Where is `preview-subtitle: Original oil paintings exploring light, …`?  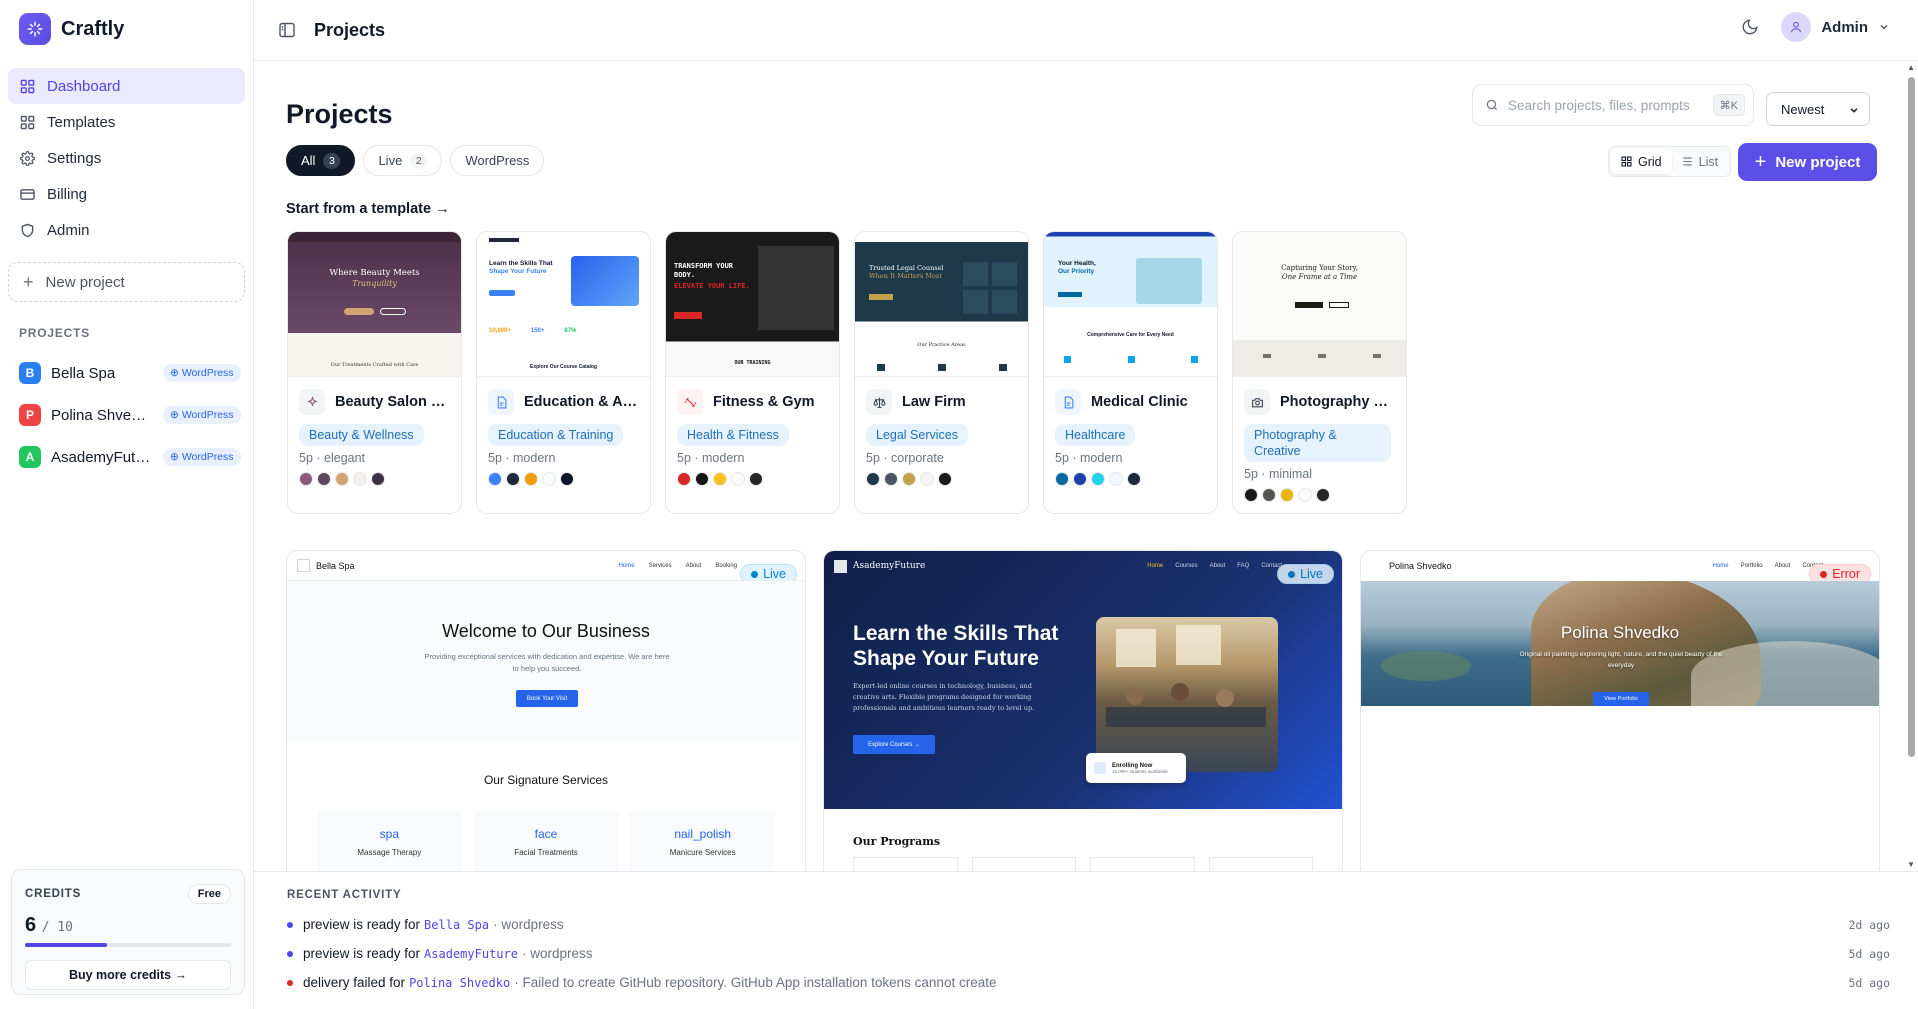 preview-subtitle: Original oil paintings exploring light, … is located at coordinates (1621, 660).